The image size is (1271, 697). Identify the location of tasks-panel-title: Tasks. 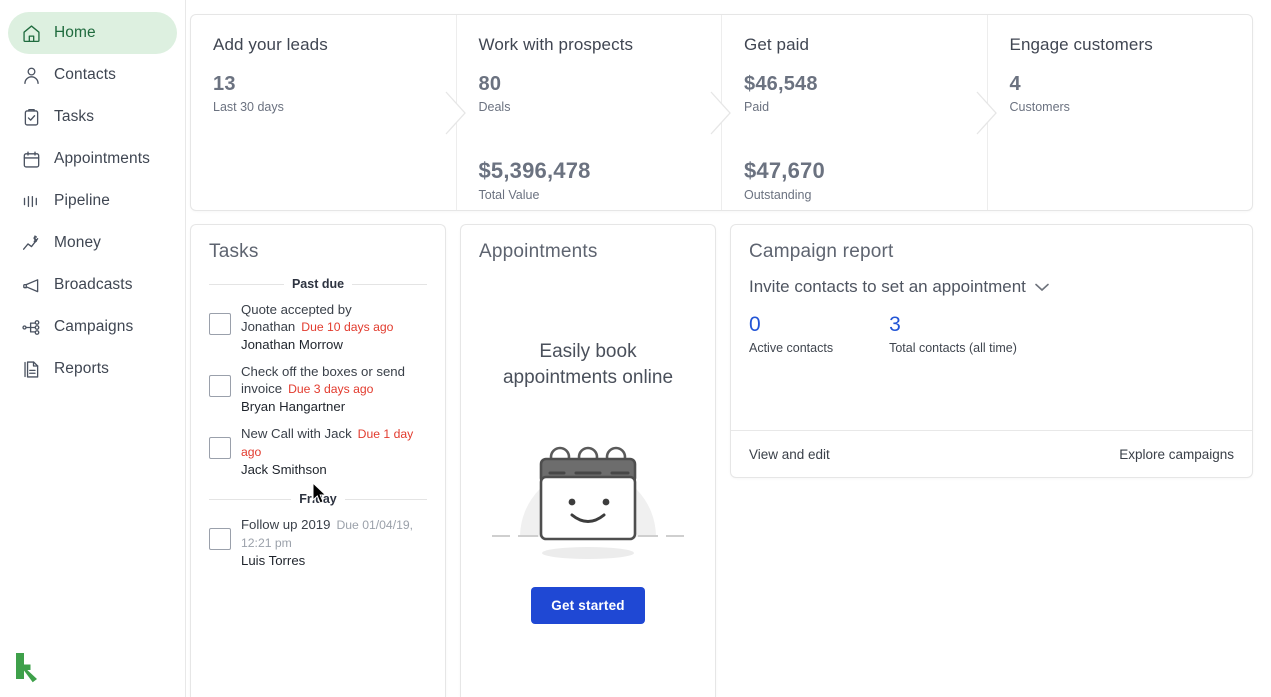
(234, 251).